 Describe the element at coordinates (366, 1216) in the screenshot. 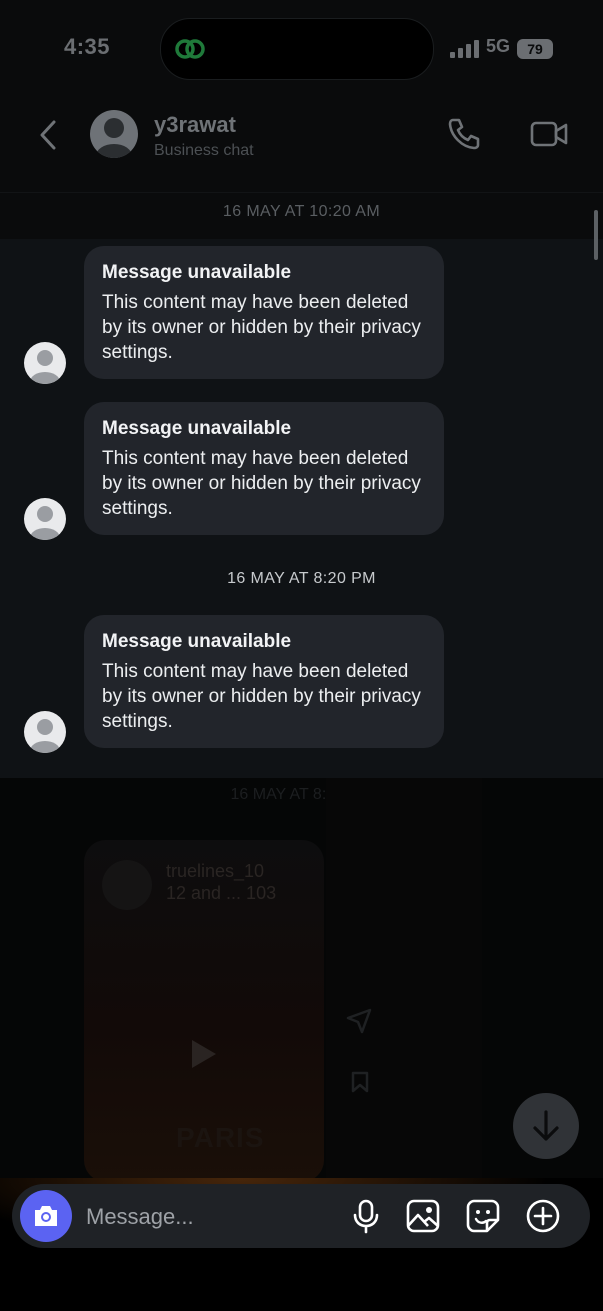

I see `microphone-icon` at that location.